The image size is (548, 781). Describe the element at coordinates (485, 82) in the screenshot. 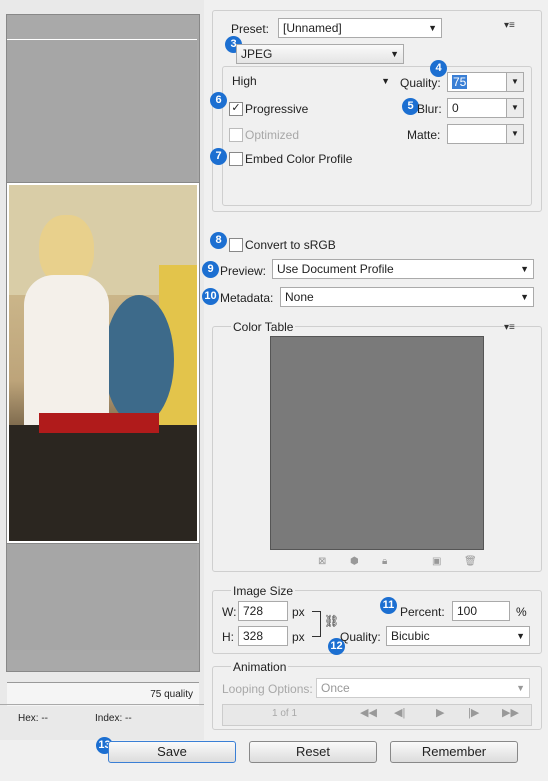

I see `quality-input: 75 ▼` at that location.